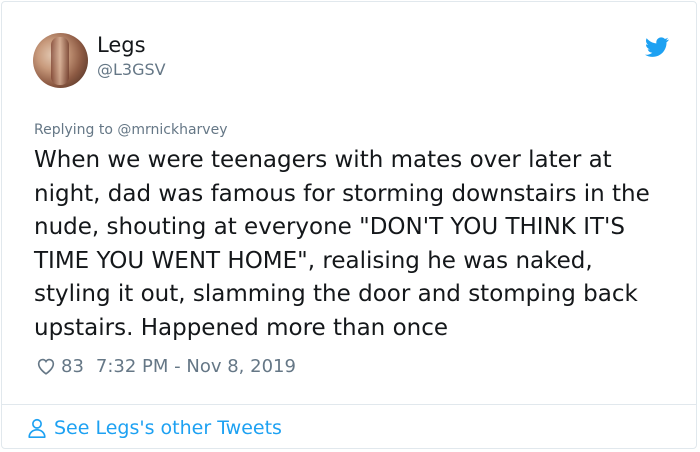  Describe the element at coordinates (46, 366) in the screenshot. I see `heart-icon` at that location.